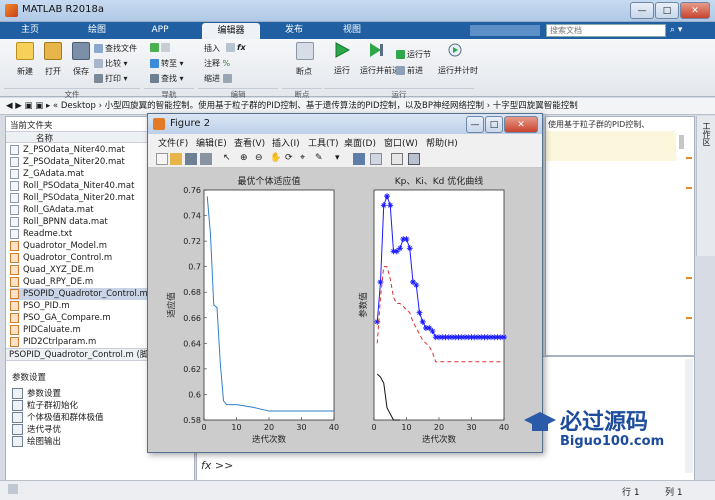 This screenshot has width=715, height=500. What do you see at coordinates (294, 30) in the screenshot?
I see `tab-publish: 发布` at bounding box center [294, 30].